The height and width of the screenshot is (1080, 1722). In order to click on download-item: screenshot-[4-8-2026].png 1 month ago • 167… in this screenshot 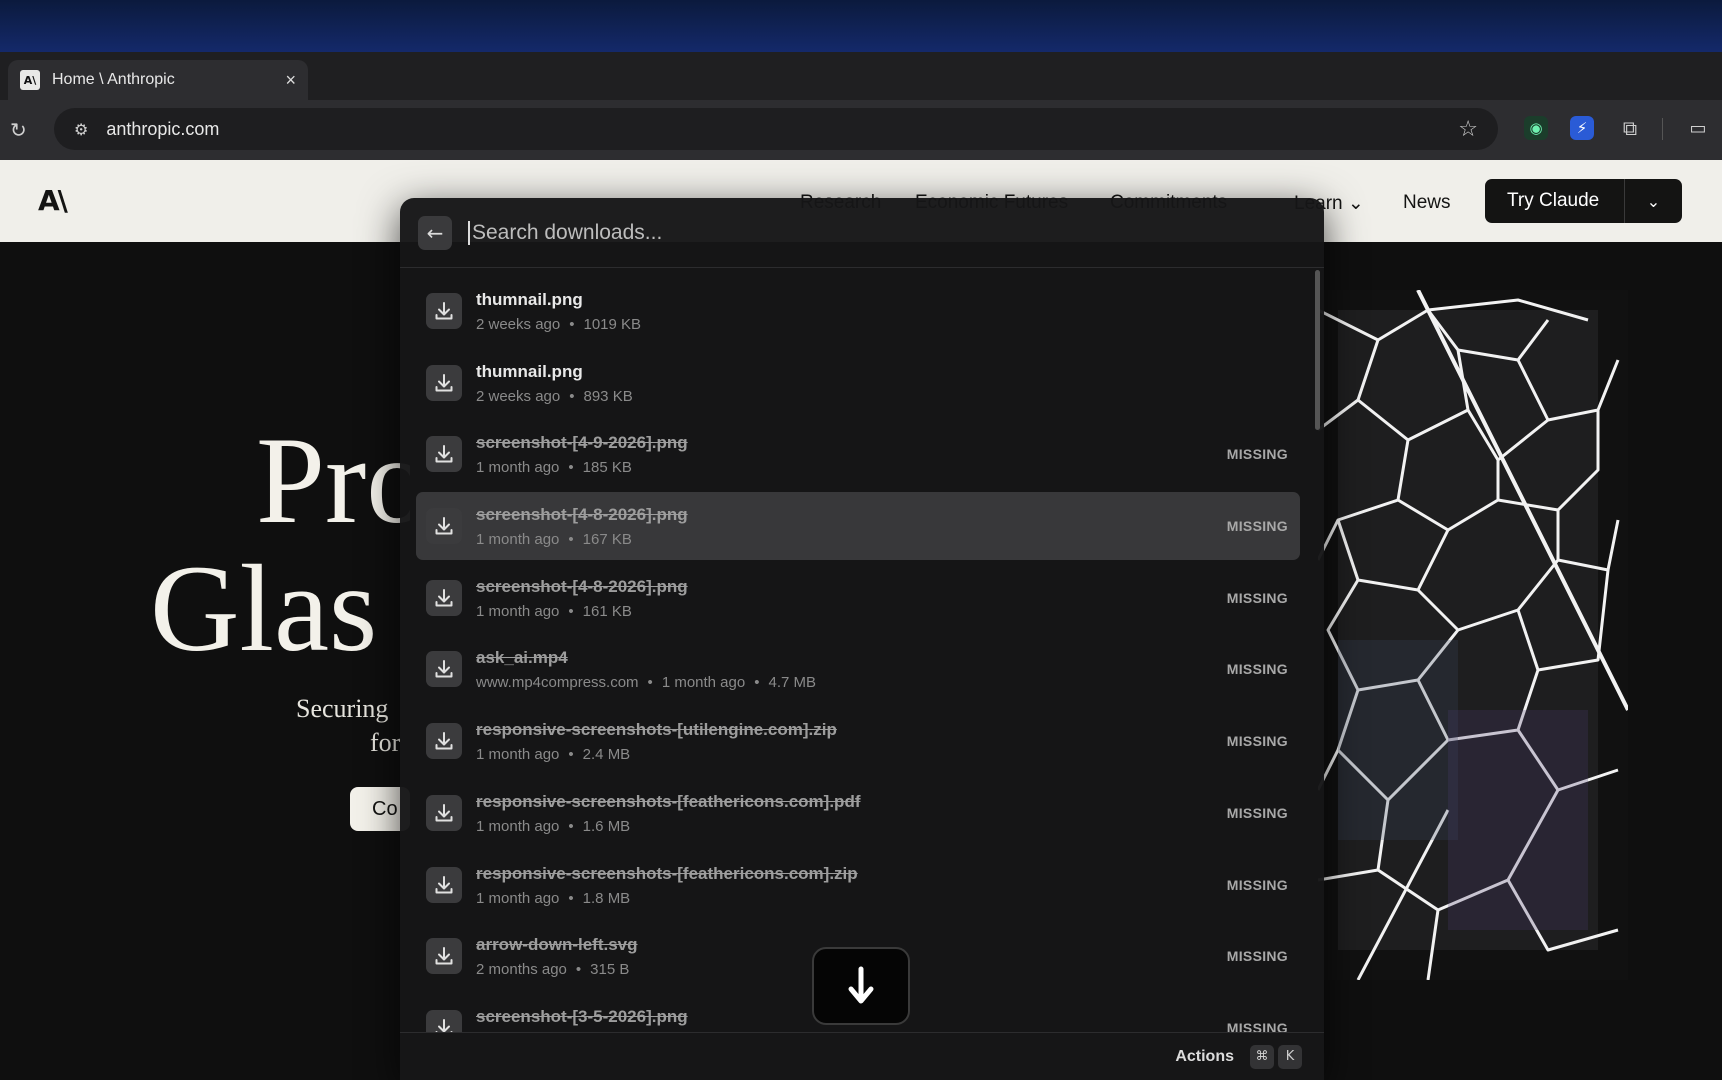, I will do `click(858, 526)`.